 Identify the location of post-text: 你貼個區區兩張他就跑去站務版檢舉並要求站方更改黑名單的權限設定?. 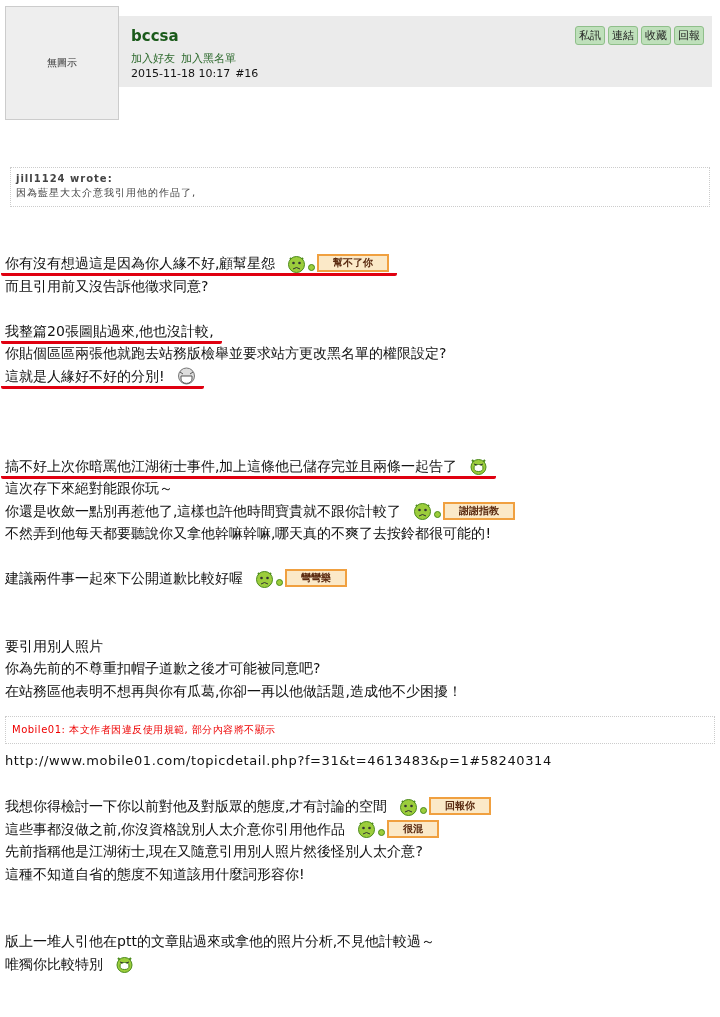
(226, 353).